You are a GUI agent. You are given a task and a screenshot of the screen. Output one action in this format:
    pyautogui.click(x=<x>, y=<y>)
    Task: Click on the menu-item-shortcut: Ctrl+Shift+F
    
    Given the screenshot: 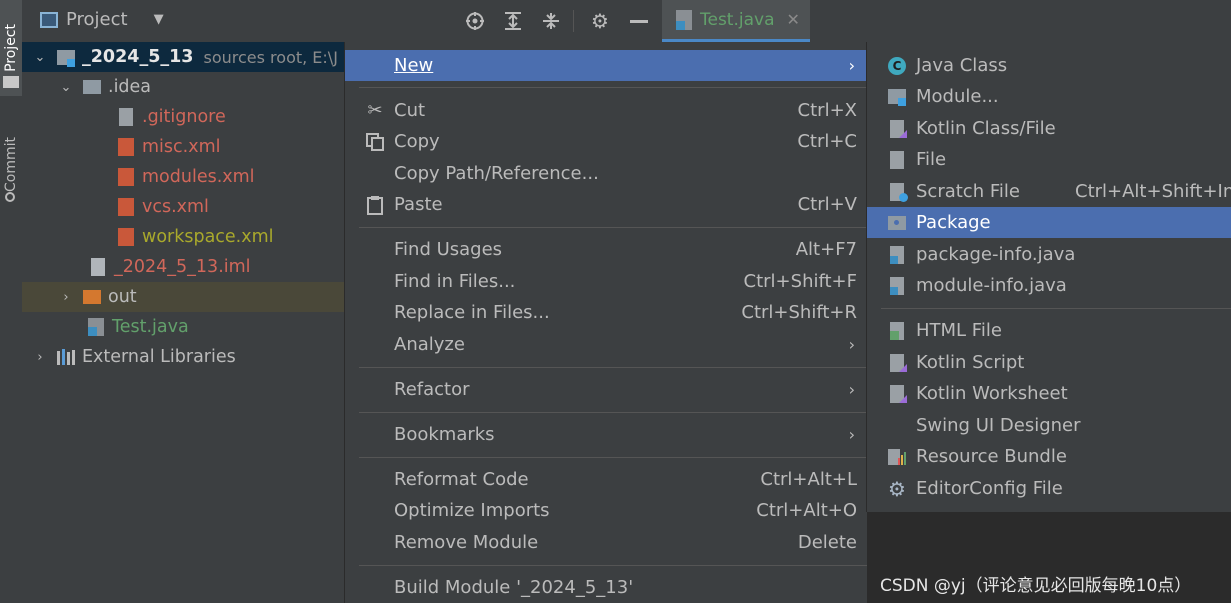 What is the action you would take?
    pyautogui.click(x=800, y=281)
    